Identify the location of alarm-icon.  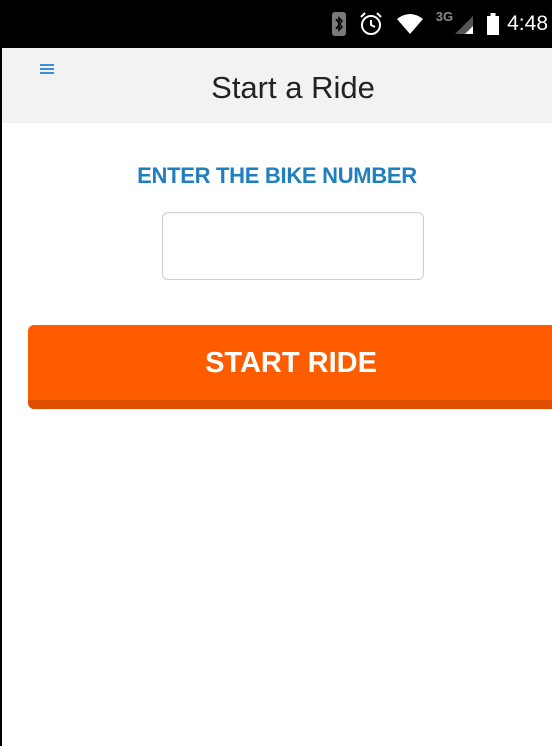
(371, 24).